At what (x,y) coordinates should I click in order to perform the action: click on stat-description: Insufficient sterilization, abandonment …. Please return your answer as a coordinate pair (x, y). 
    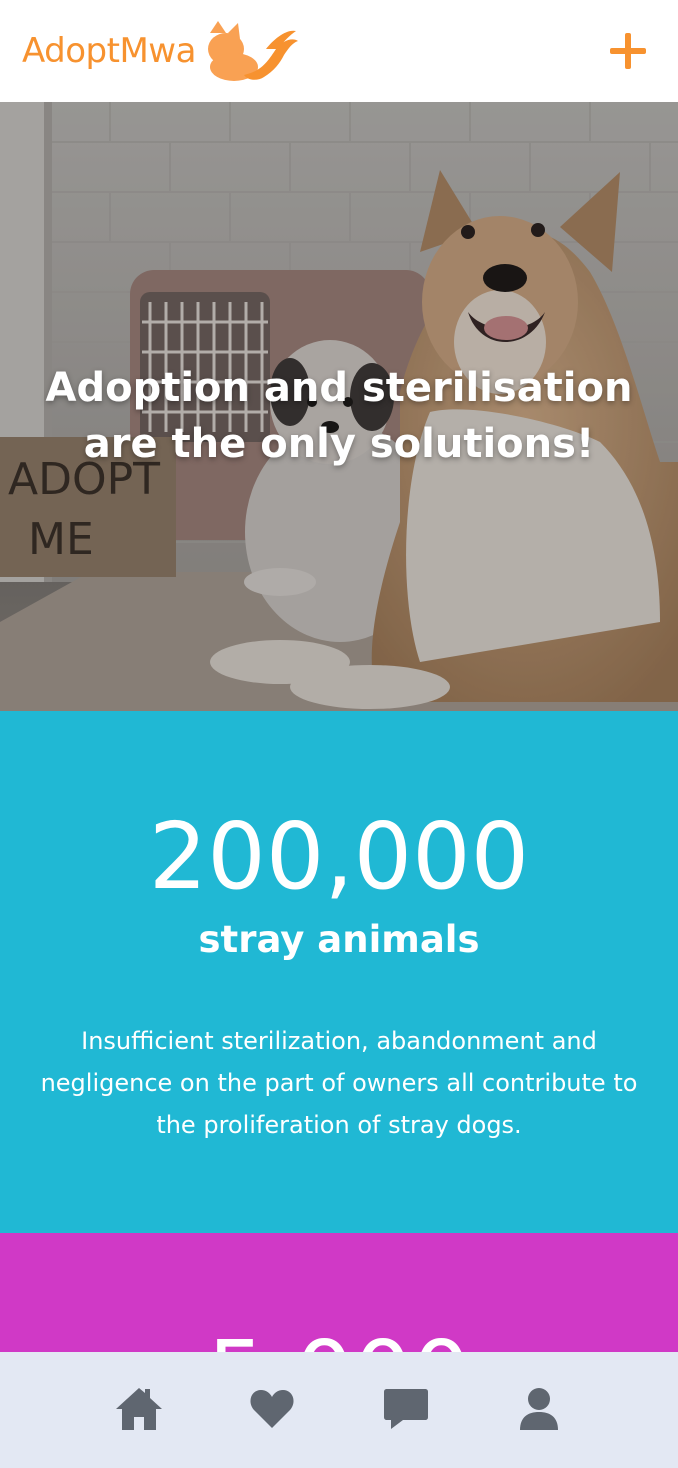
    Looking at the image, I should click on (339, 1083).